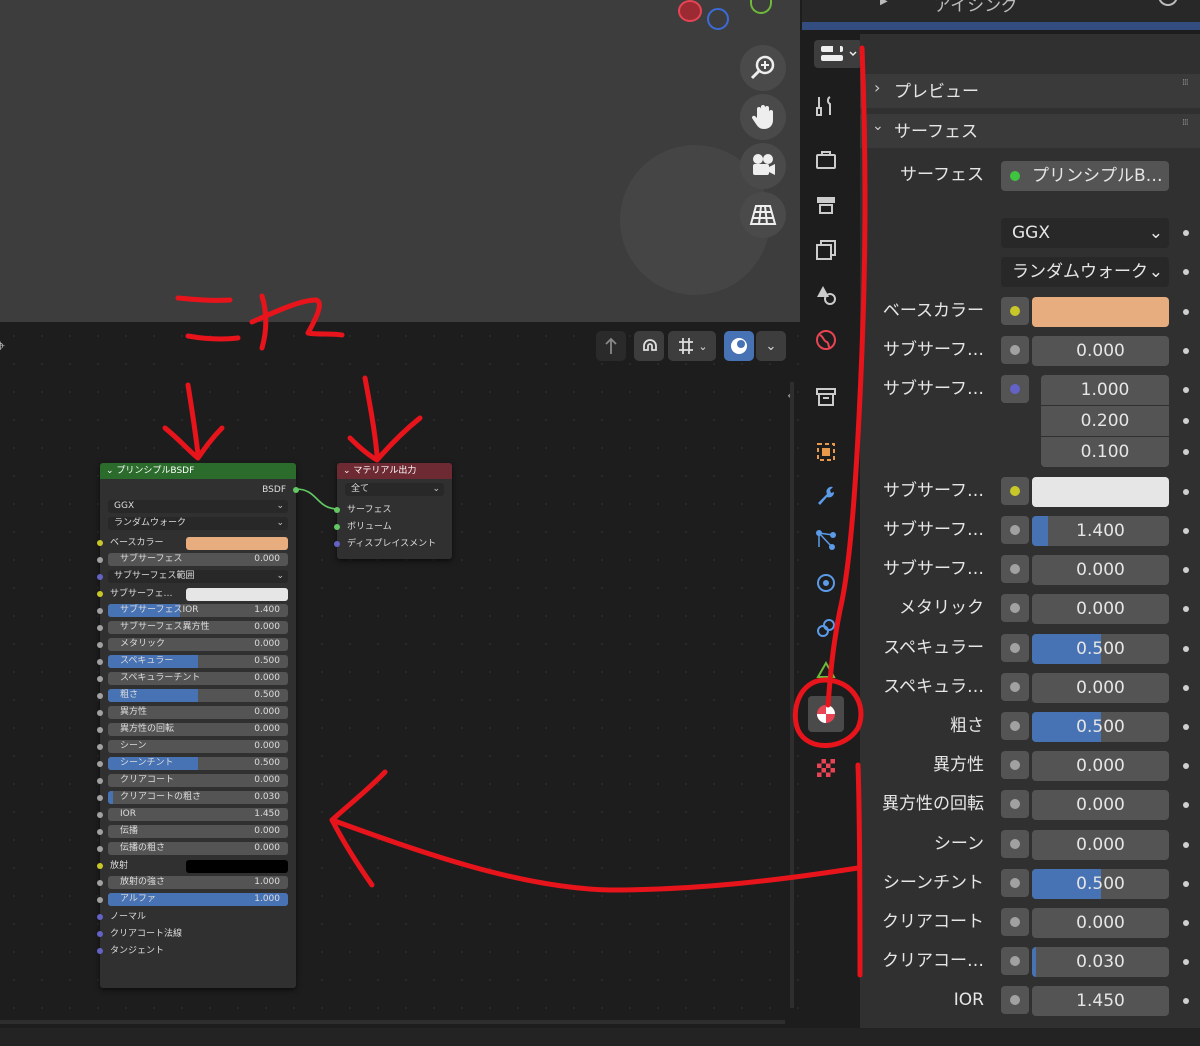 Image resolution: width=1200 pixels, height=1046 pixels. Describe the element at coordinates (1100, 962) in the screenshot. I see `property-value-field: 0.030` at that location.